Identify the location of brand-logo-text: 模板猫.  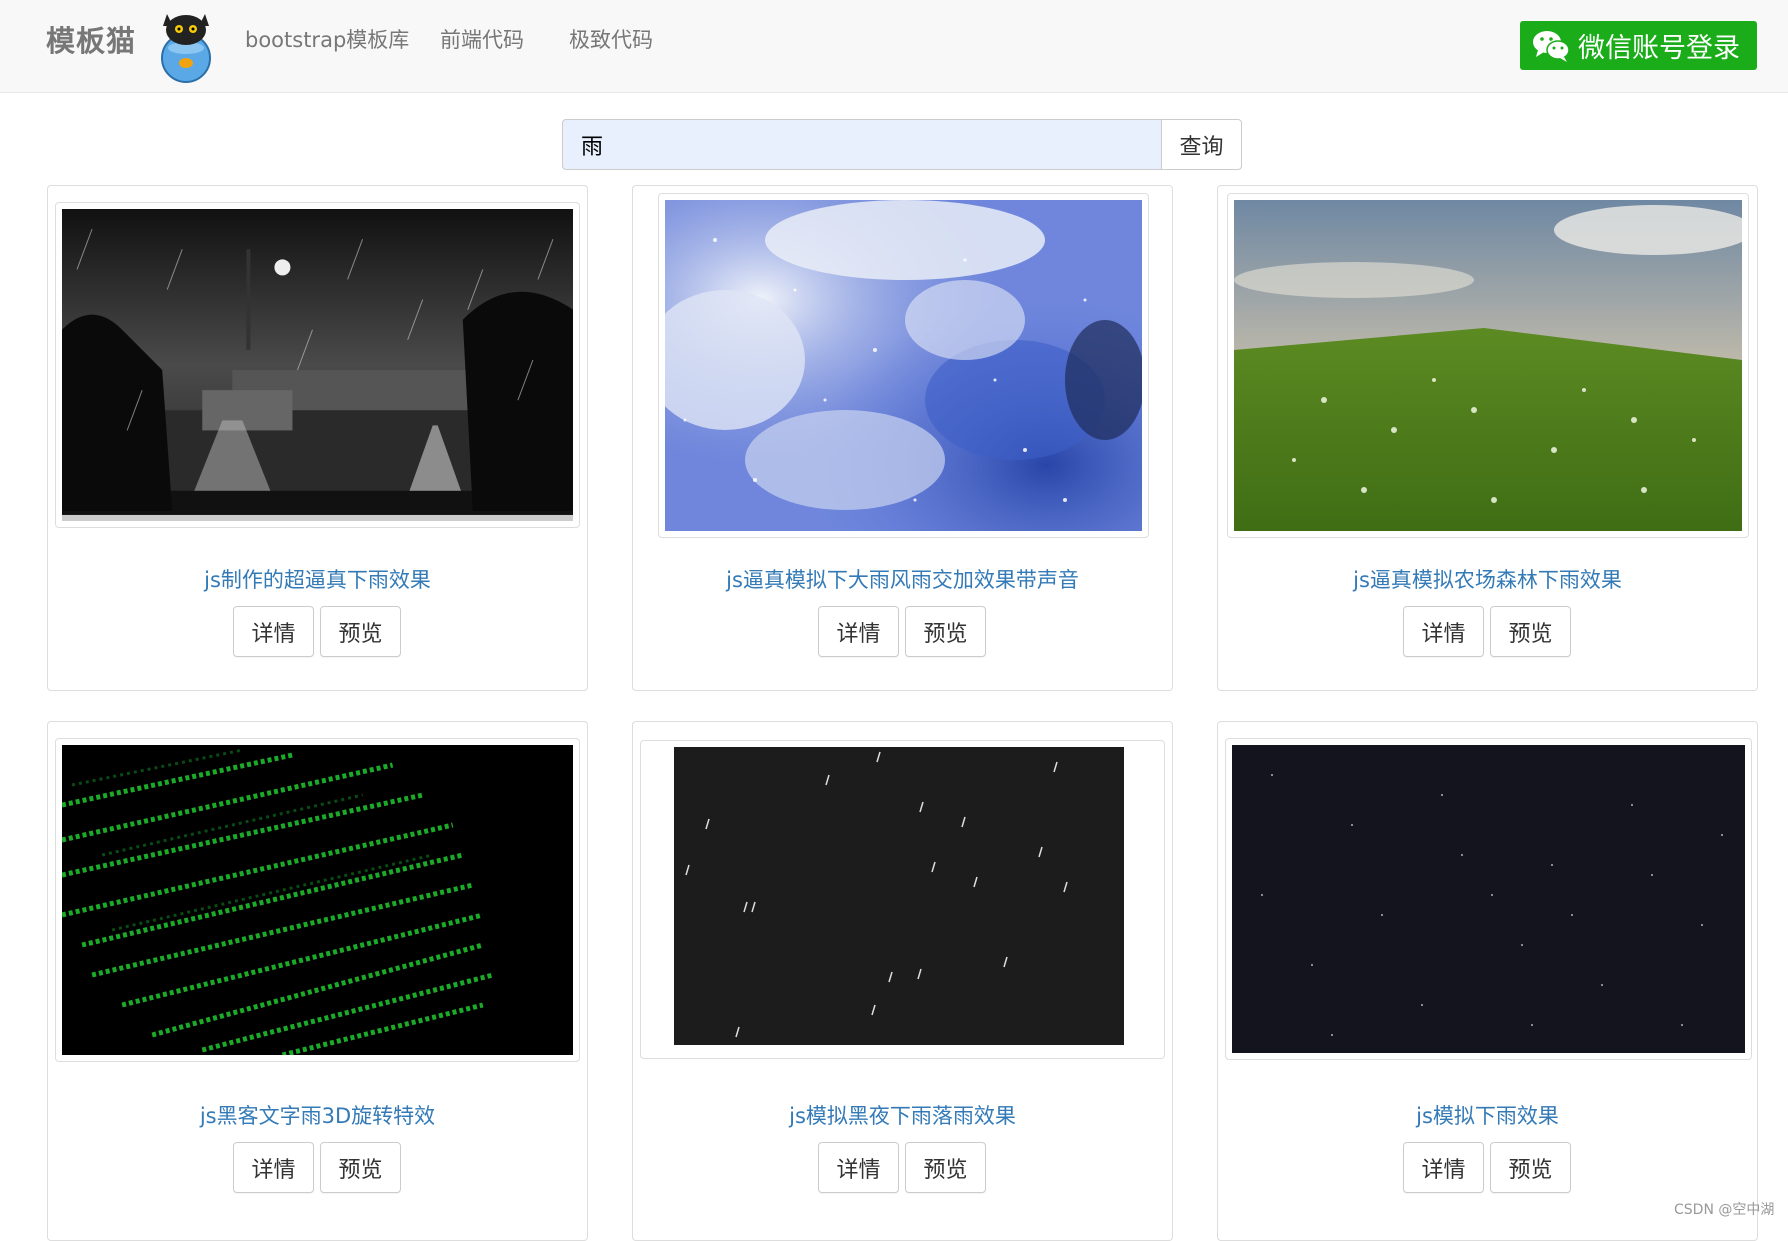
(91, 39).